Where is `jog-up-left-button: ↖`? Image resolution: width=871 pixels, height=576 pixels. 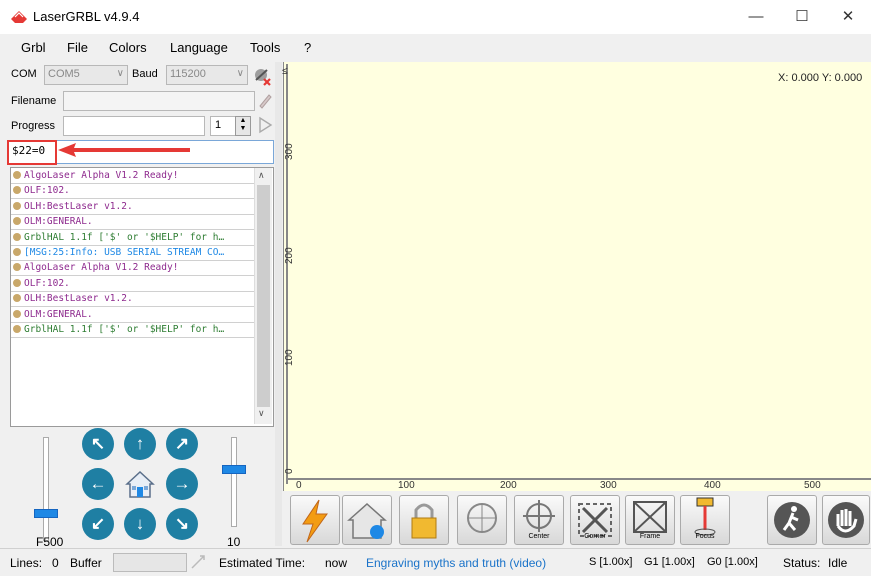
jog-up-left-button: ↖ is located at coordinates (98, 444).